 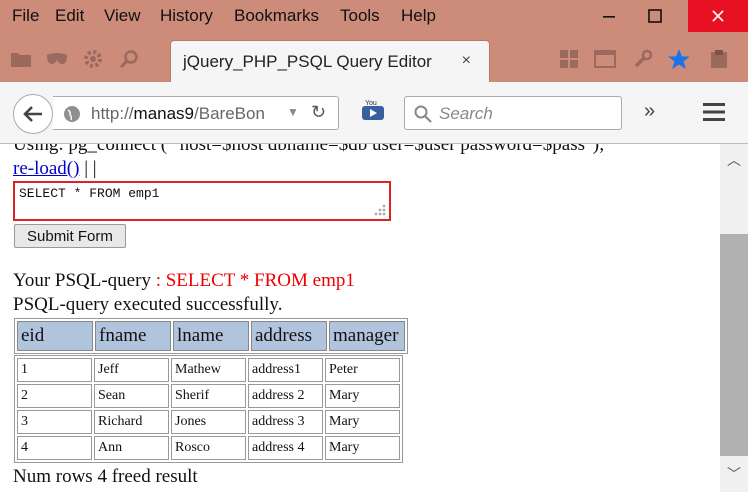 I want to click on tab-active: jQuery_PHP_PSQL Query Editor ×, so click(x=330, y=61).